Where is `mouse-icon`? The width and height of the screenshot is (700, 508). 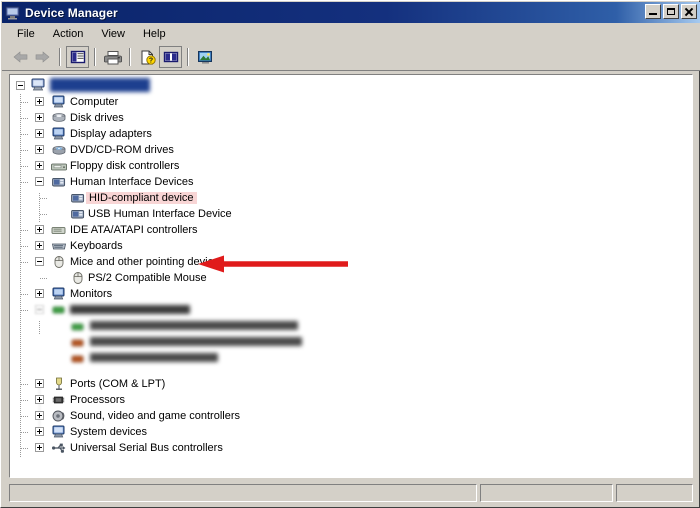
mouse-icon is located at coordinates (59, 262).